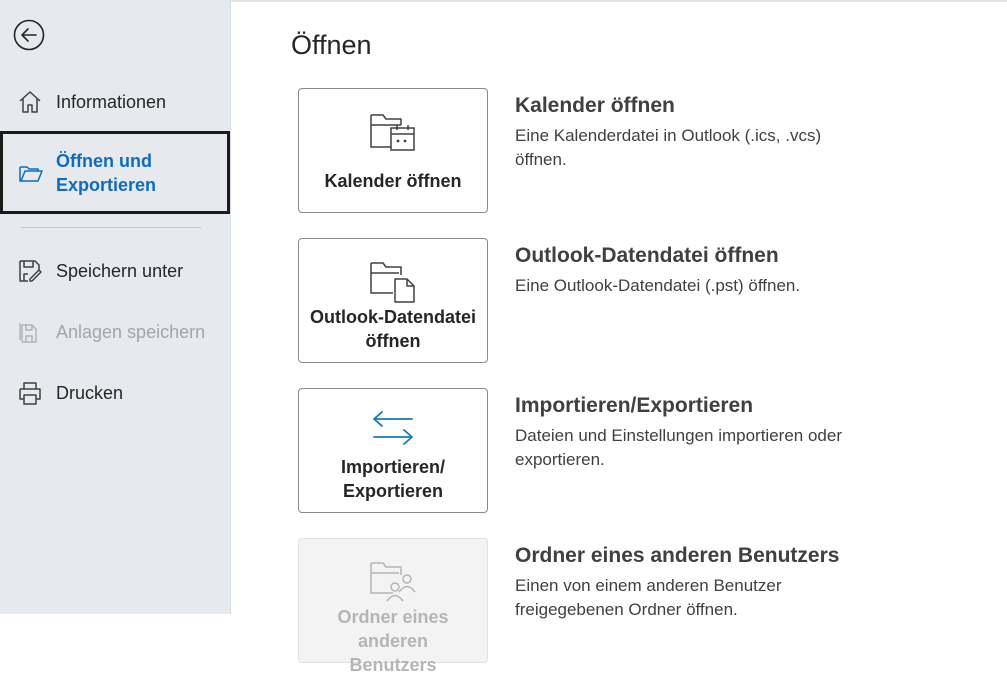  I want to click on page-title: Öffnen, so click(331, 45).